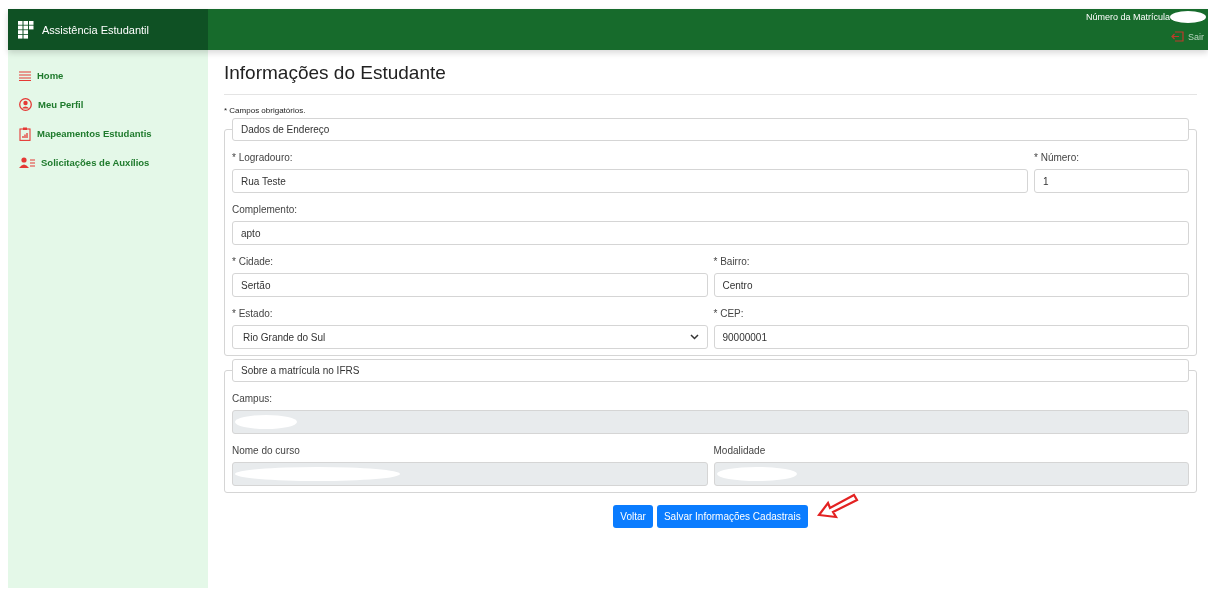  Describe the element at coordinates (732, 516) in the screenshot. I see `primary-button: Salvar Informações Cadastrais` at that location.